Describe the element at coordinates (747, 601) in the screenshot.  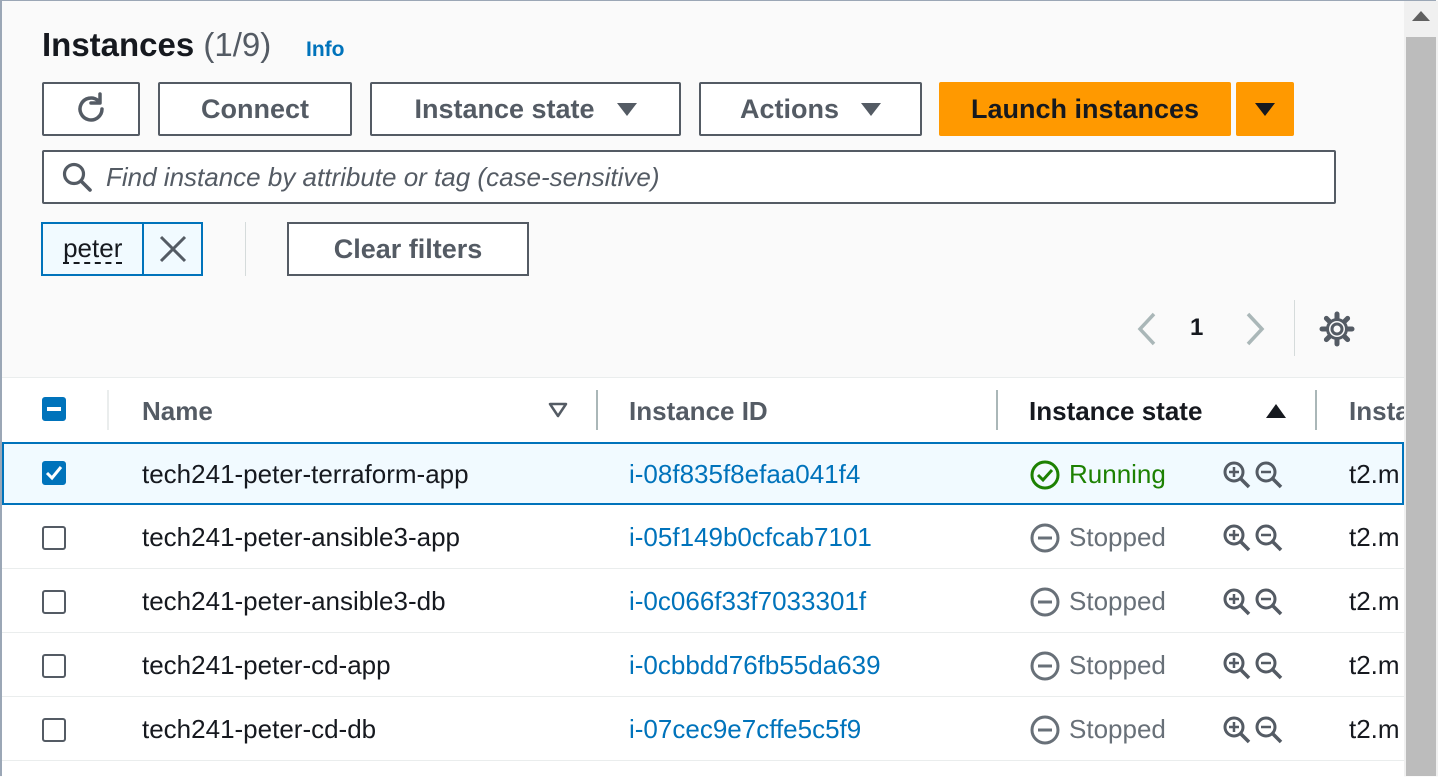
I see `instance-id-link: i-0c066f33f7033301f` at that location.